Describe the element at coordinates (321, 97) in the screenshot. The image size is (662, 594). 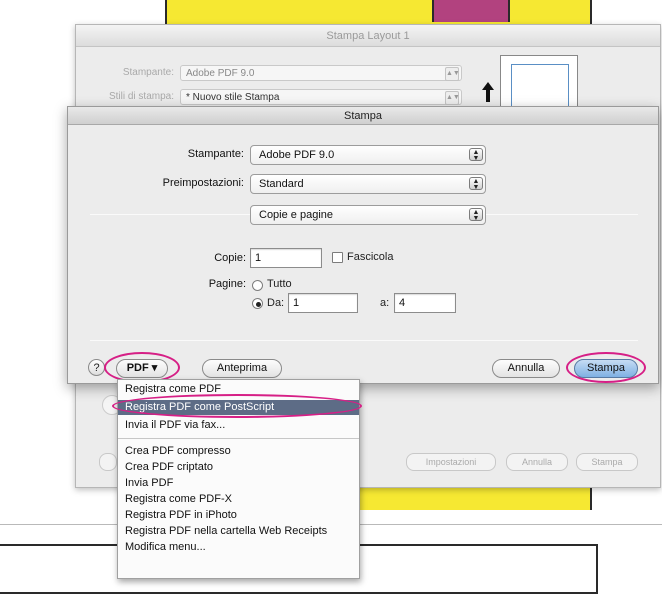
I see `back-style-popup: * Nuovo stile Stampa ▲▼` at that location.